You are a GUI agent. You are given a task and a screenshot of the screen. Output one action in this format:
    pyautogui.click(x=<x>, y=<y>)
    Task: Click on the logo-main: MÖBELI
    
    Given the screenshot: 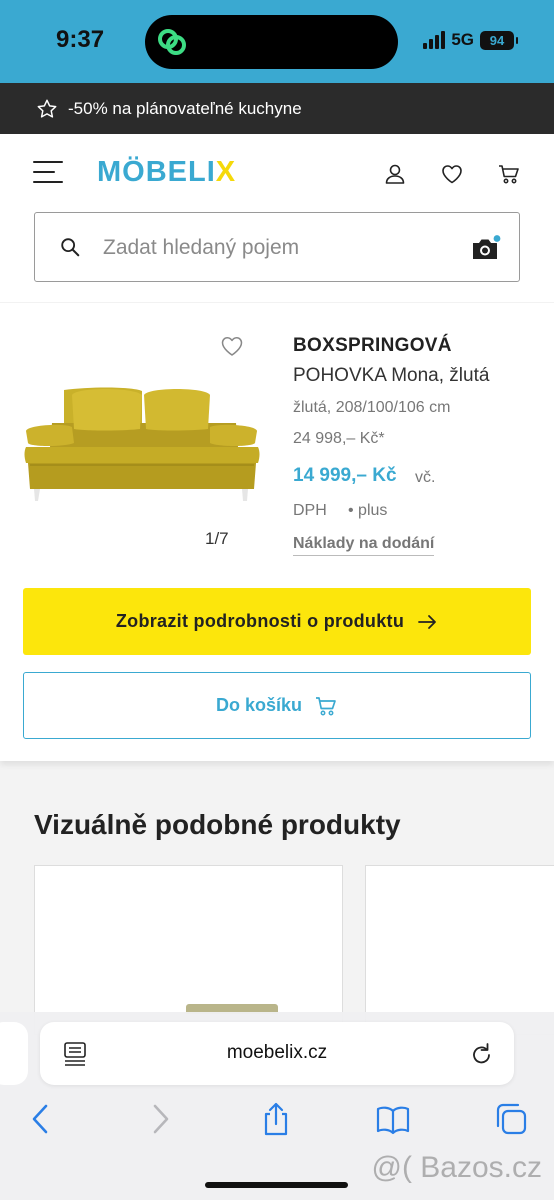 What is the action you would take?
    pyautogui.click(x=156, y=172)
    